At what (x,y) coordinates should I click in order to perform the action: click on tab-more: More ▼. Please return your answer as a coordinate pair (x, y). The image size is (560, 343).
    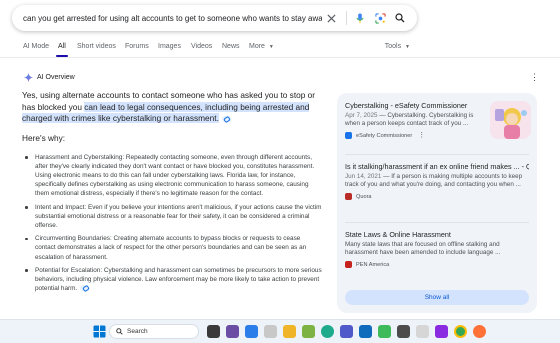
    Looking at the image, I should click on (261, 46).